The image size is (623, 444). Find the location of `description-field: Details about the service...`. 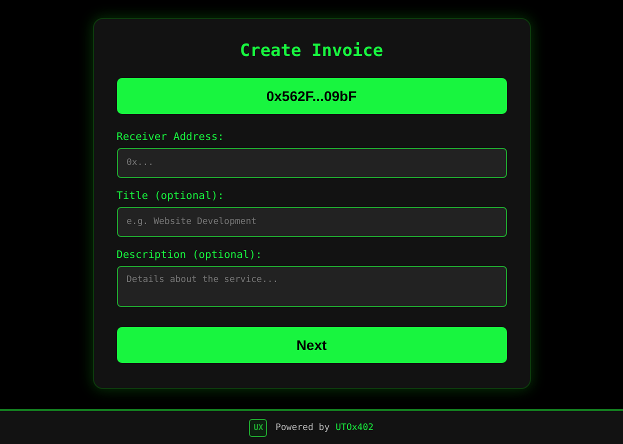

description-field: Details about the service... is located at coordinates (311, 286).